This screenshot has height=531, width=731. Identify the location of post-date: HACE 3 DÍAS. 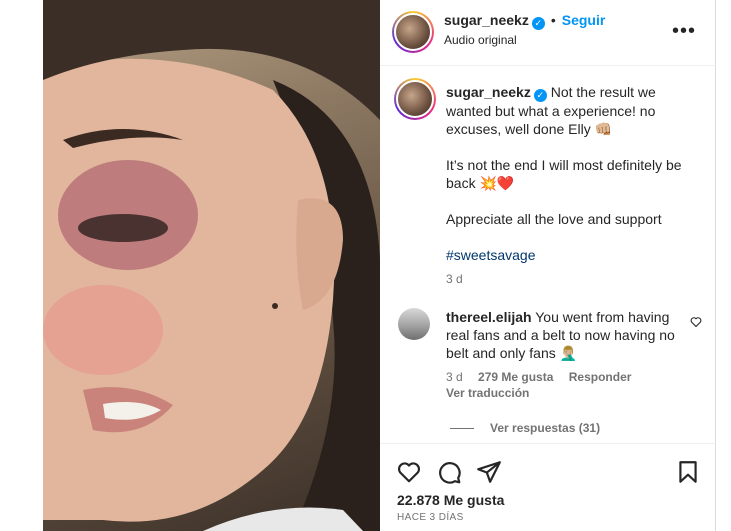
(430, 517).